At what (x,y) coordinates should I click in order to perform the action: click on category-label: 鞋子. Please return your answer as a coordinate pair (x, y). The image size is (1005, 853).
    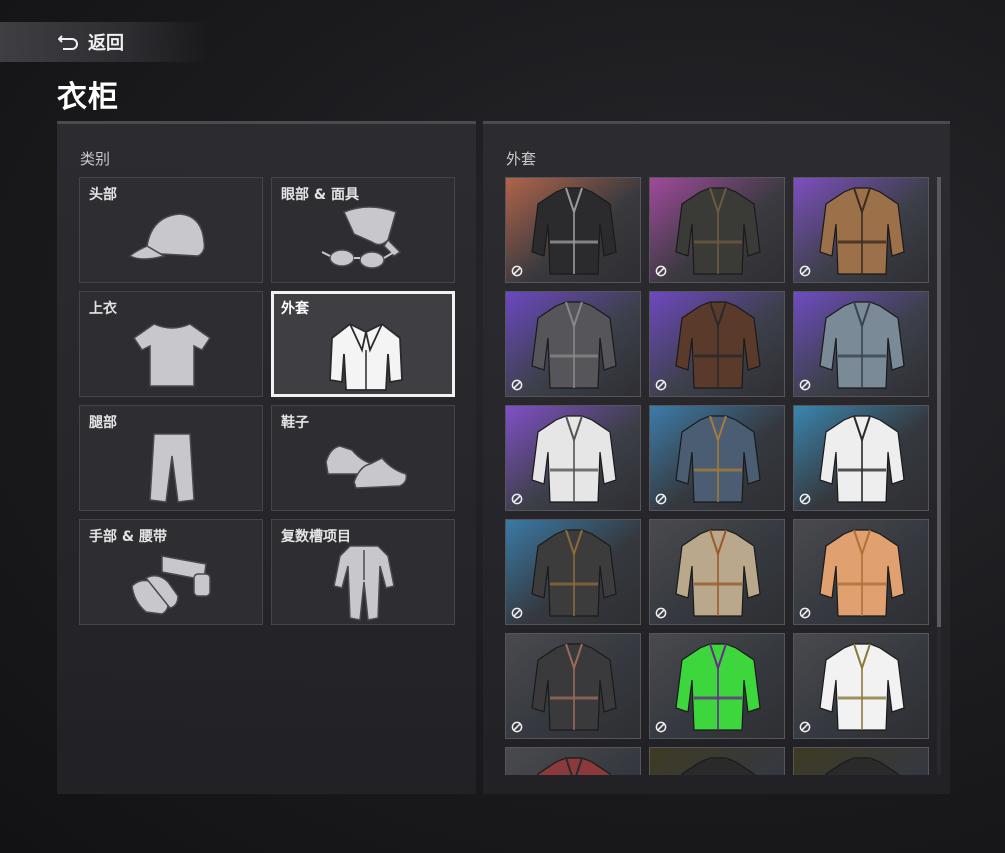
    Looking at the image, I should click on (295, 423).